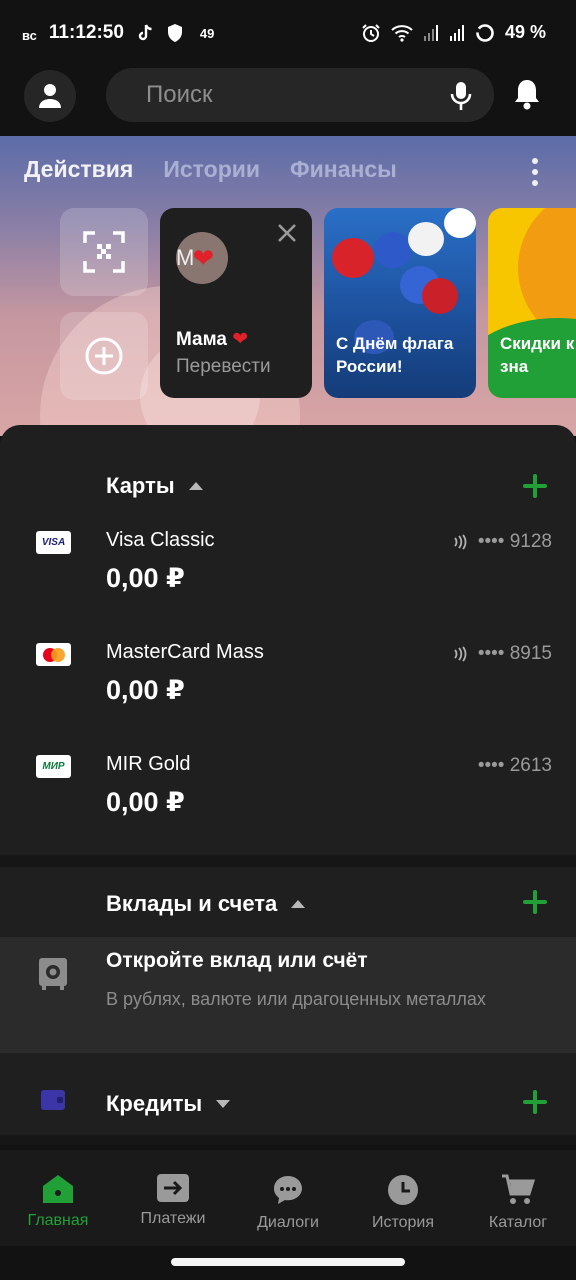  I want to click on nav-history: История, so click(403, 1203).